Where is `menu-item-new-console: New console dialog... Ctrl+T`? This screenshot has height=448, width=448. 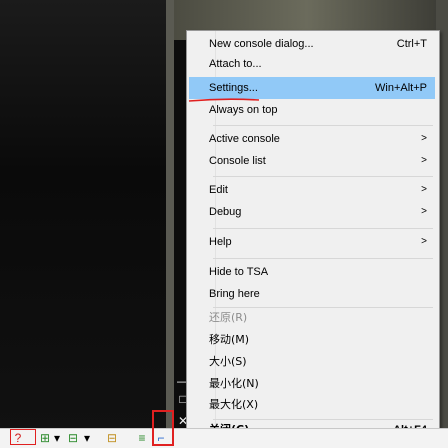
menu-item-new-console: New console dialog... Ctrl+T is located at coordinates (312, 44).